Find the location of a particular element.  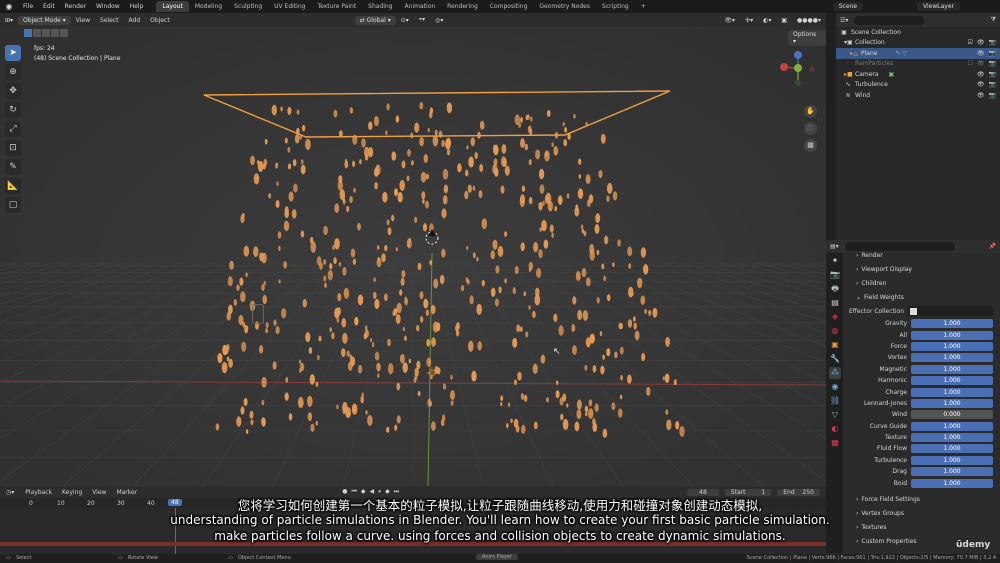

filter-icon: ⧩ is located at coordinates (993, 20).